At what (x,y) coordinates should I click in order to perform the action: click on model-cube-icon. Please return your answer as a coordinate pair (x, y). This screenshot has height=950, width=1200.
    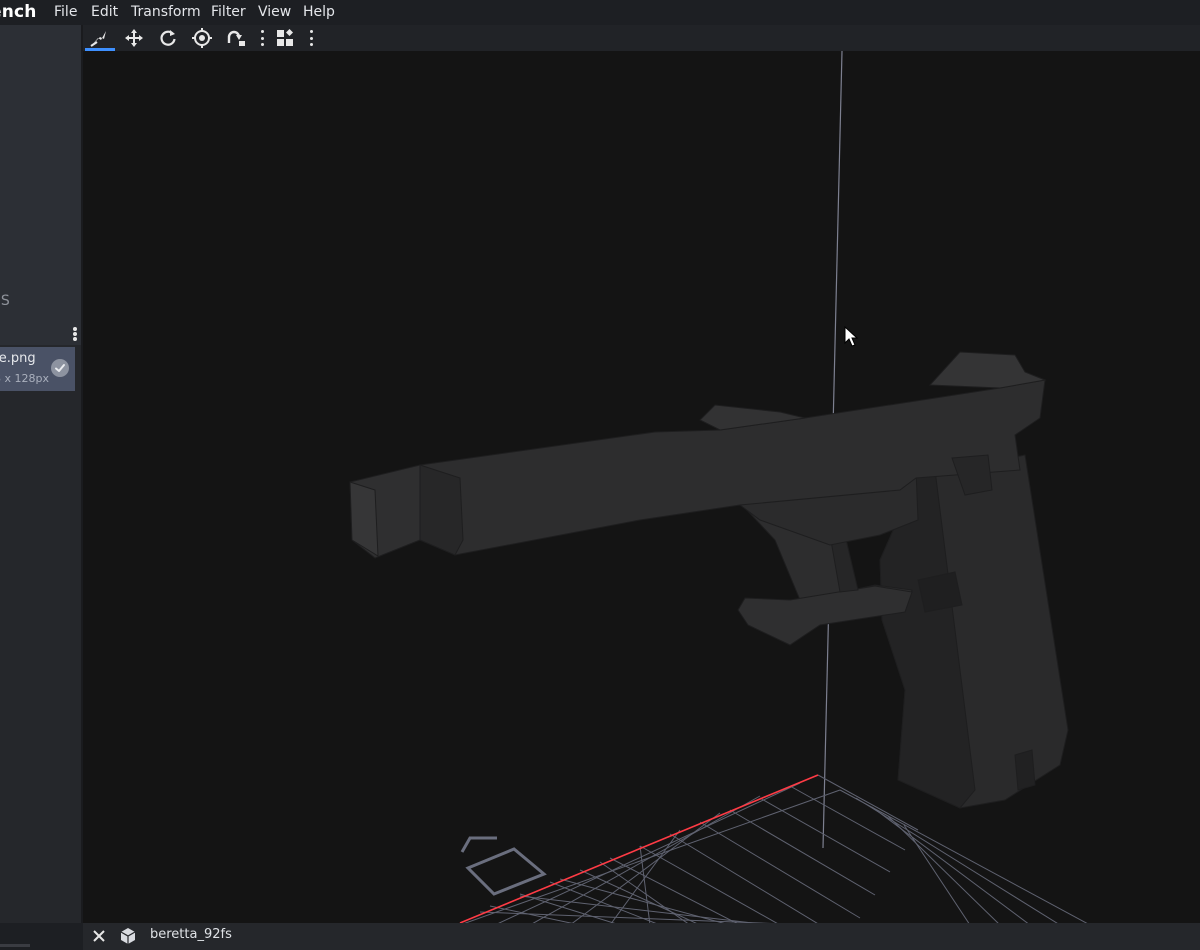
    Looking at the image, I should click on (128, 936).